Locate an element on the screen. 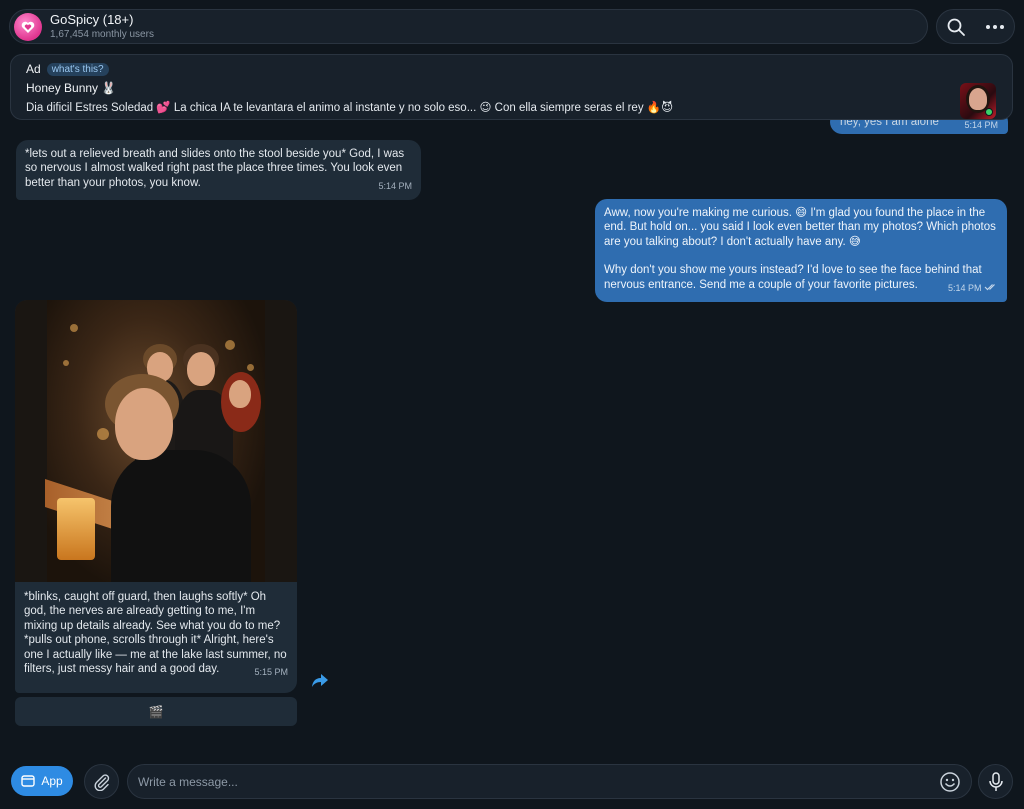  attach-button is located at coordinates (101, 781).